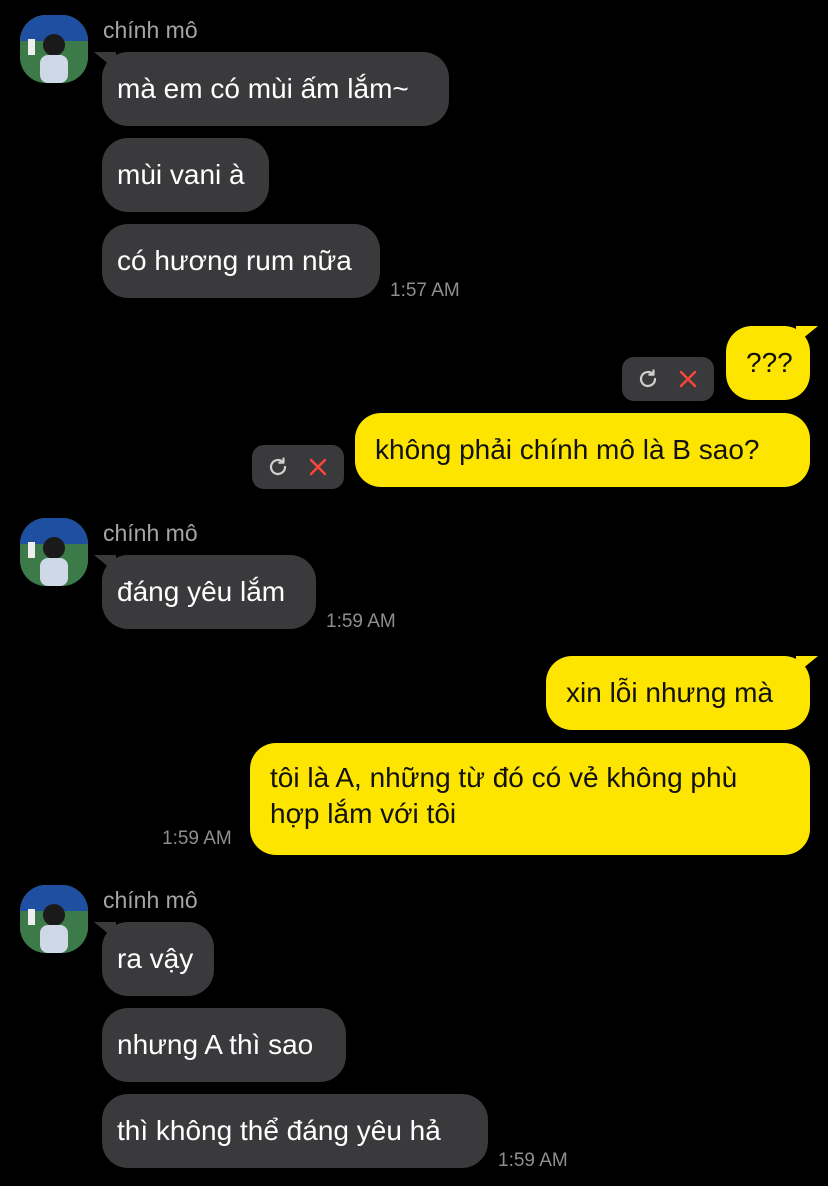 This screenshot has height=1186, width=828. I want to click on incoming-message: ra vậy, so click(158, 959).